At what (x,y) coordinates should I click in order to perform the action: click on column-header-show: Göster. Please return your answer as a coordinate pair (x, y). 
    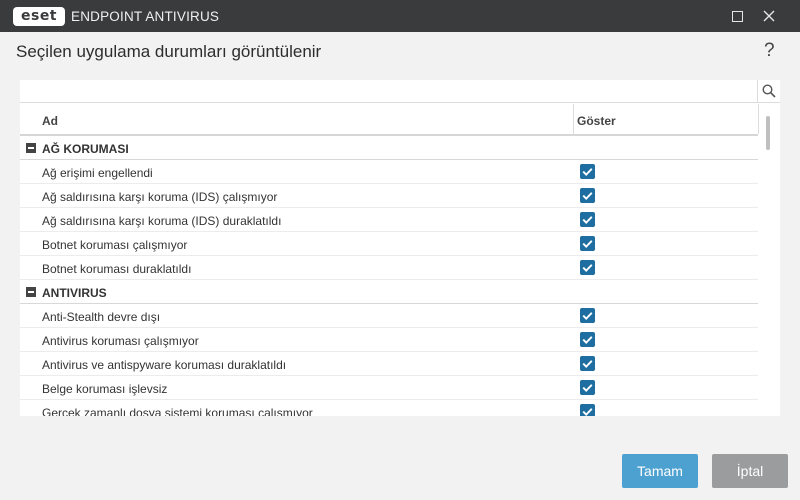
    Looking at the image, I should click on (596, 121).